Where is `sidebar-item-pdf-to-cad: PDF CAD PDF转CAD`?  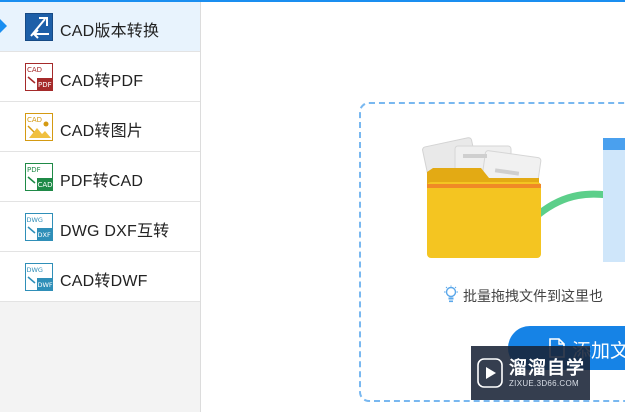
sidebar-item-pdf-to-cad: PDF CAD PDF转CAD is located at coordinates (100, 177).